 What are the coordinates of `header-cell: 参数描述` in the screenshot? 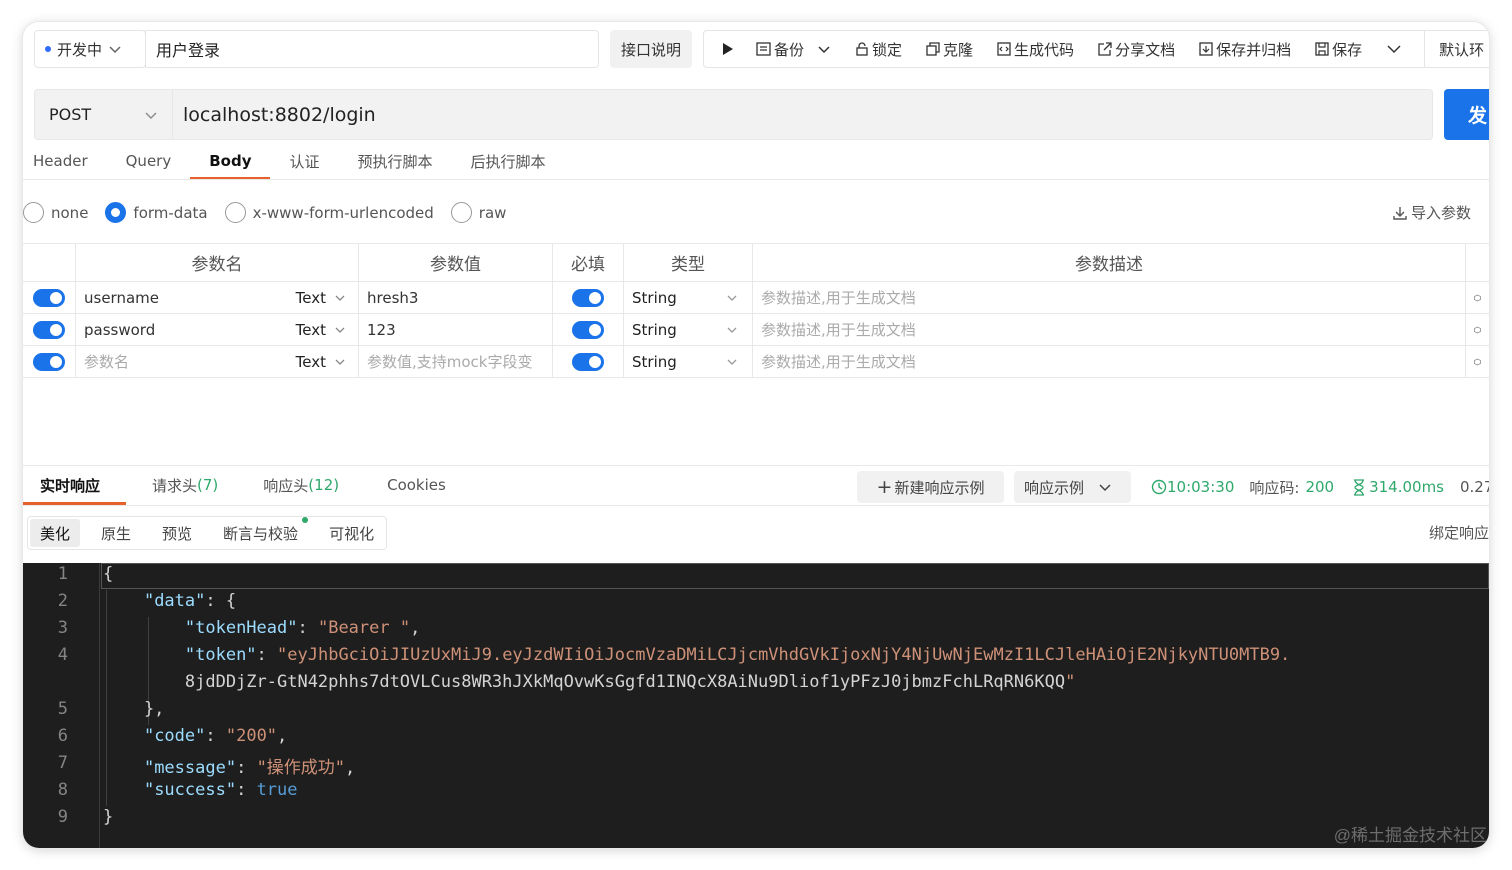 It's located at (1109, 262).